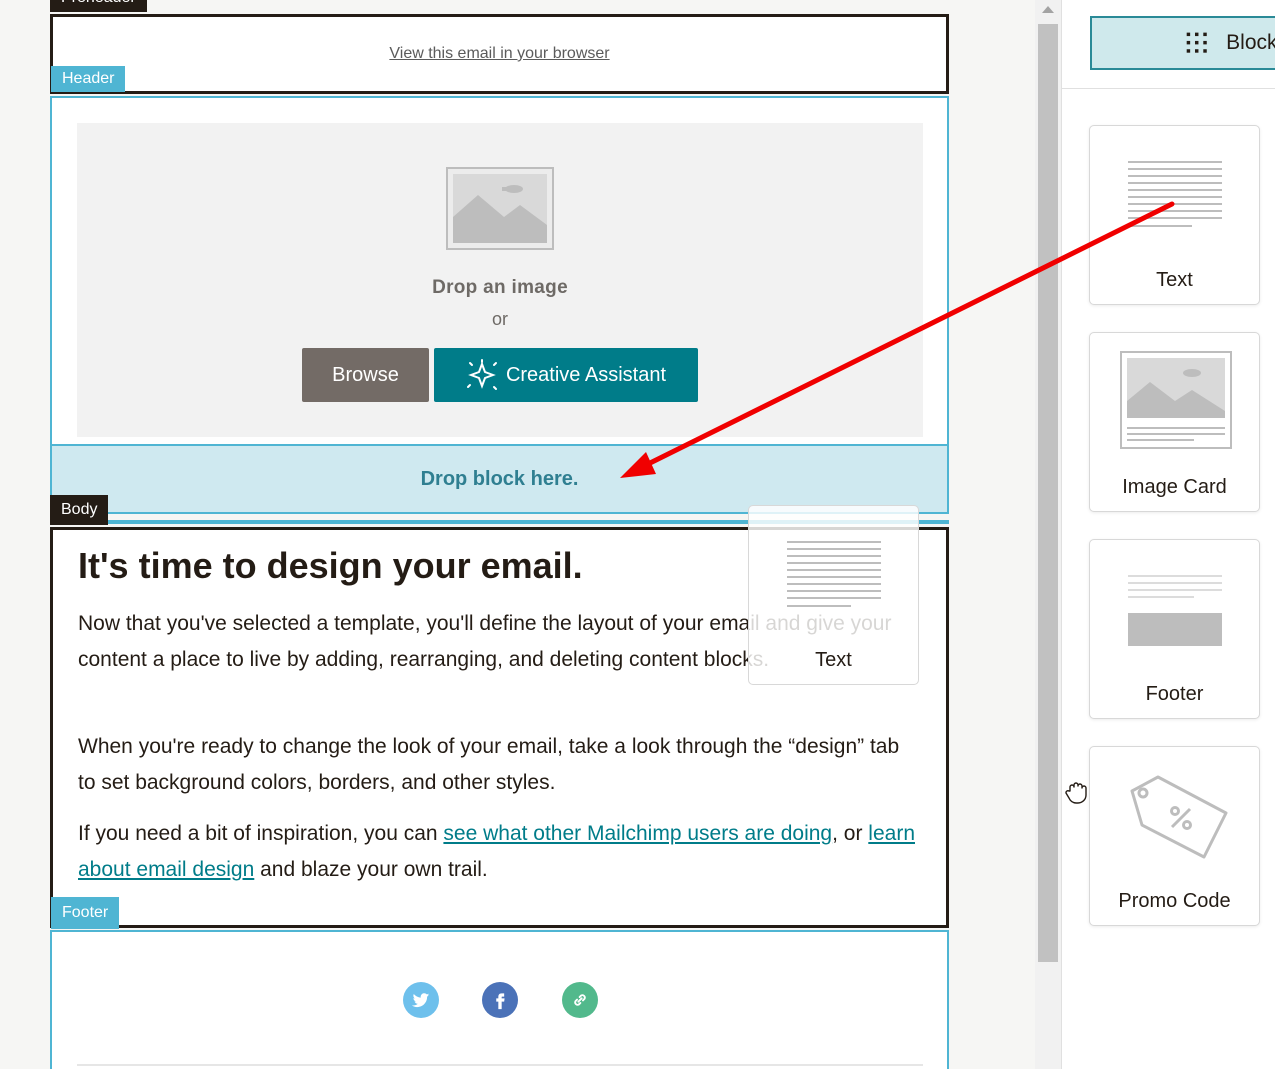  What do you see at coordinates (1182, 43) in the screenshot?
I see `blocks-tab: Blocks` at bounding box center [1182, 43].